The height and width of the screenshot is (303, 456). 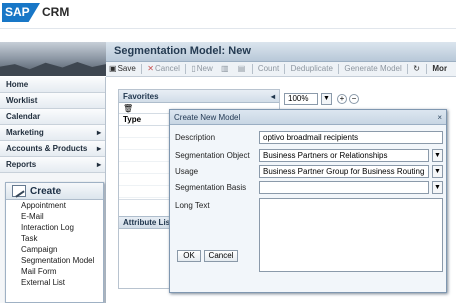 I want to click on cancel-label: Cancel, so click(x=167, y=68).